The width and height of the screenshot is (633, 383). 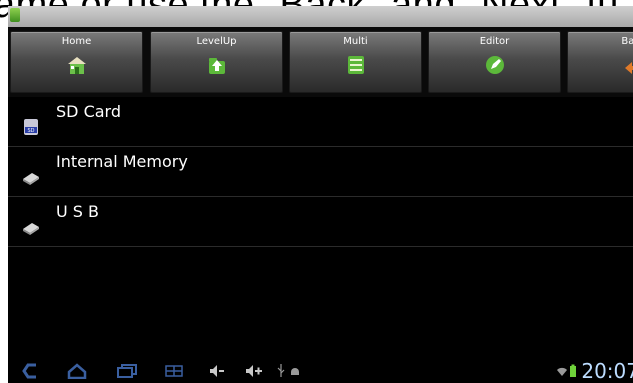 What do you see at coordinates (320, 222) in the screenshot?
I see `list-item: U S B` at bounding box center [320, 222].